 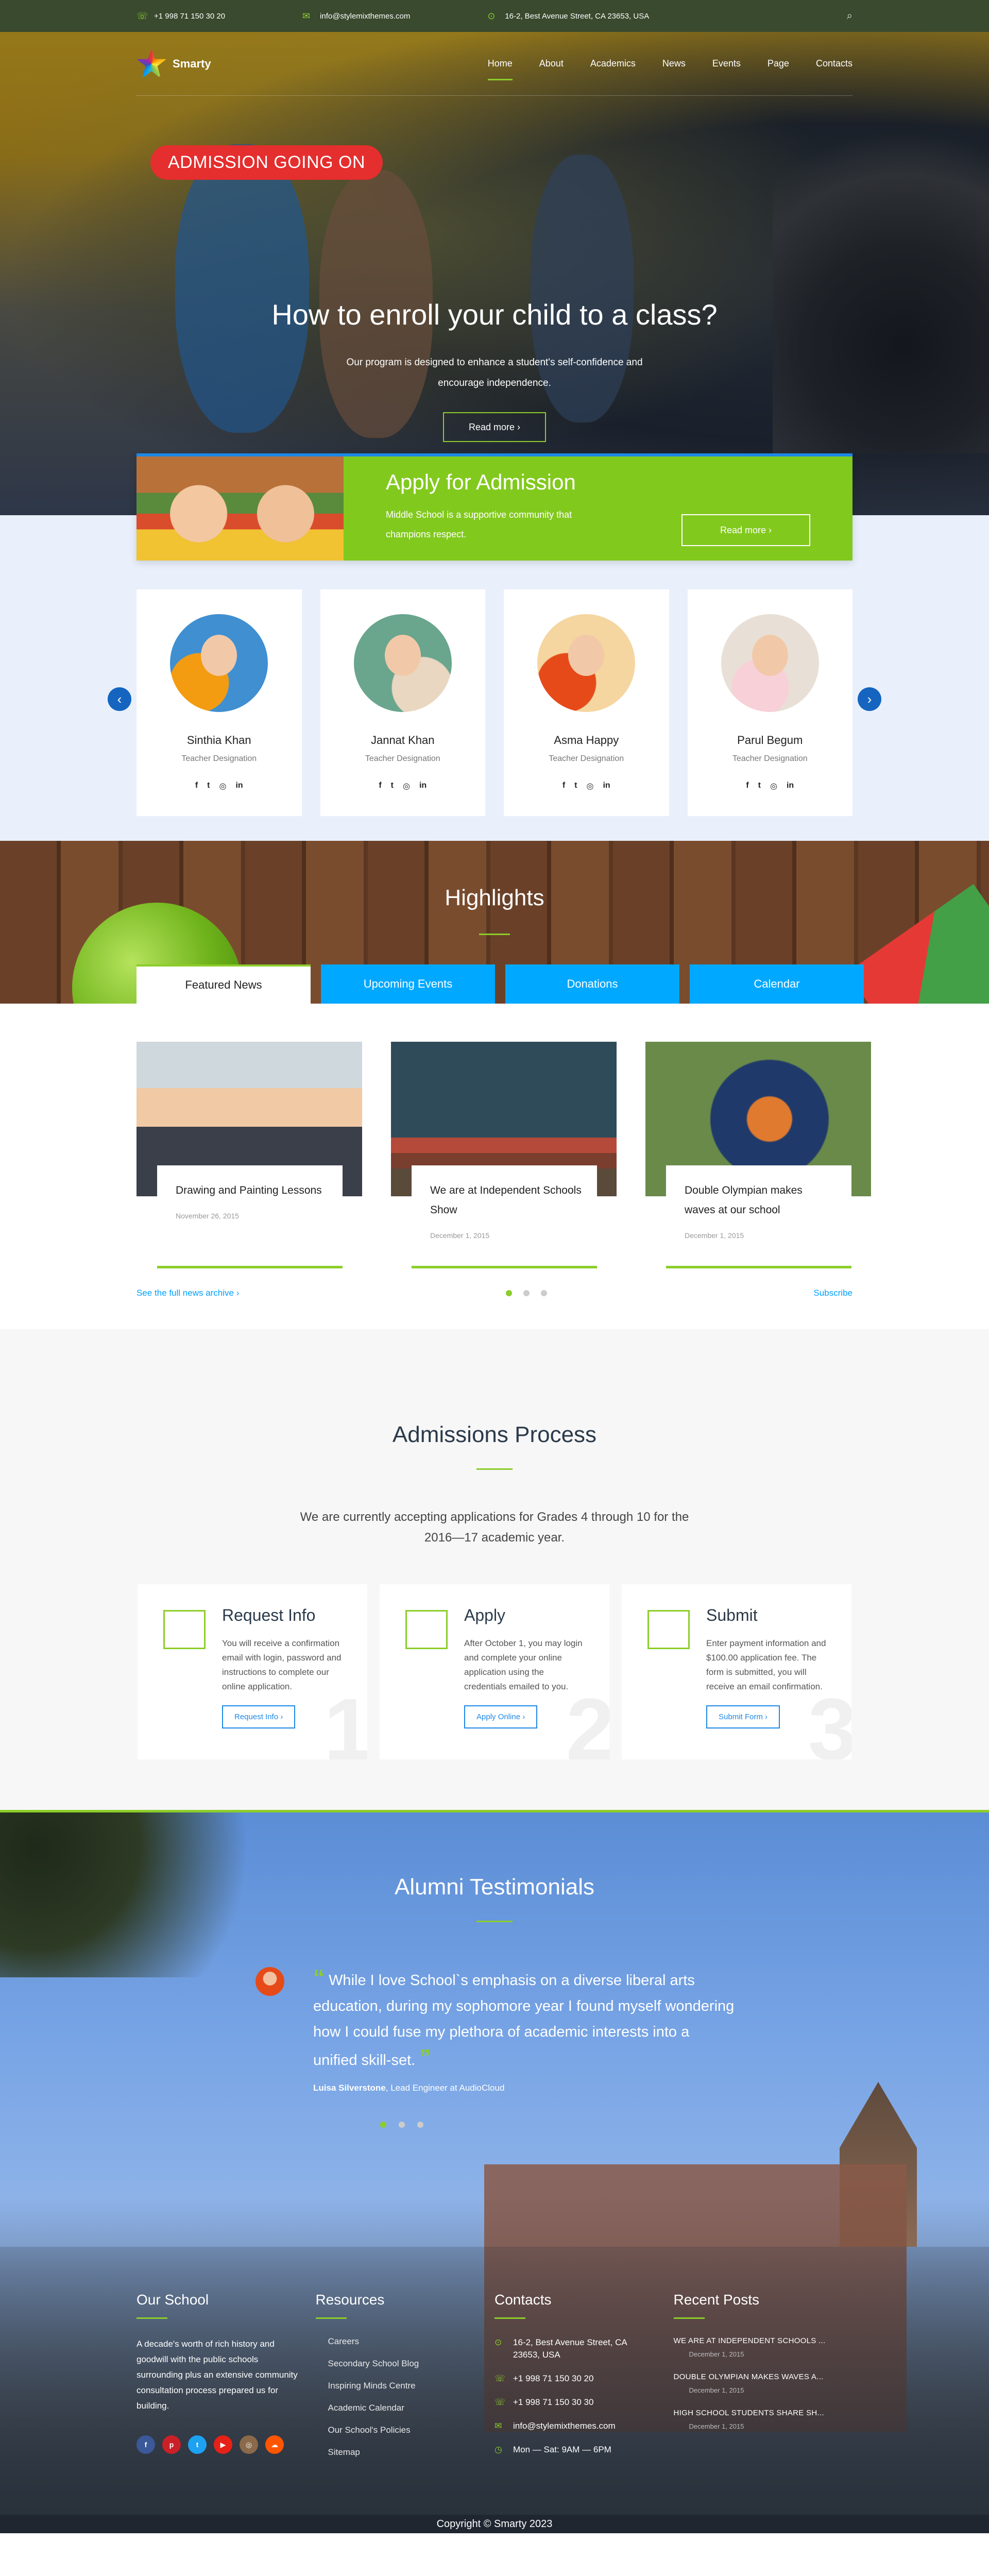 I want to click on footer-link: Sitemap, so click(x=405, y=2452).